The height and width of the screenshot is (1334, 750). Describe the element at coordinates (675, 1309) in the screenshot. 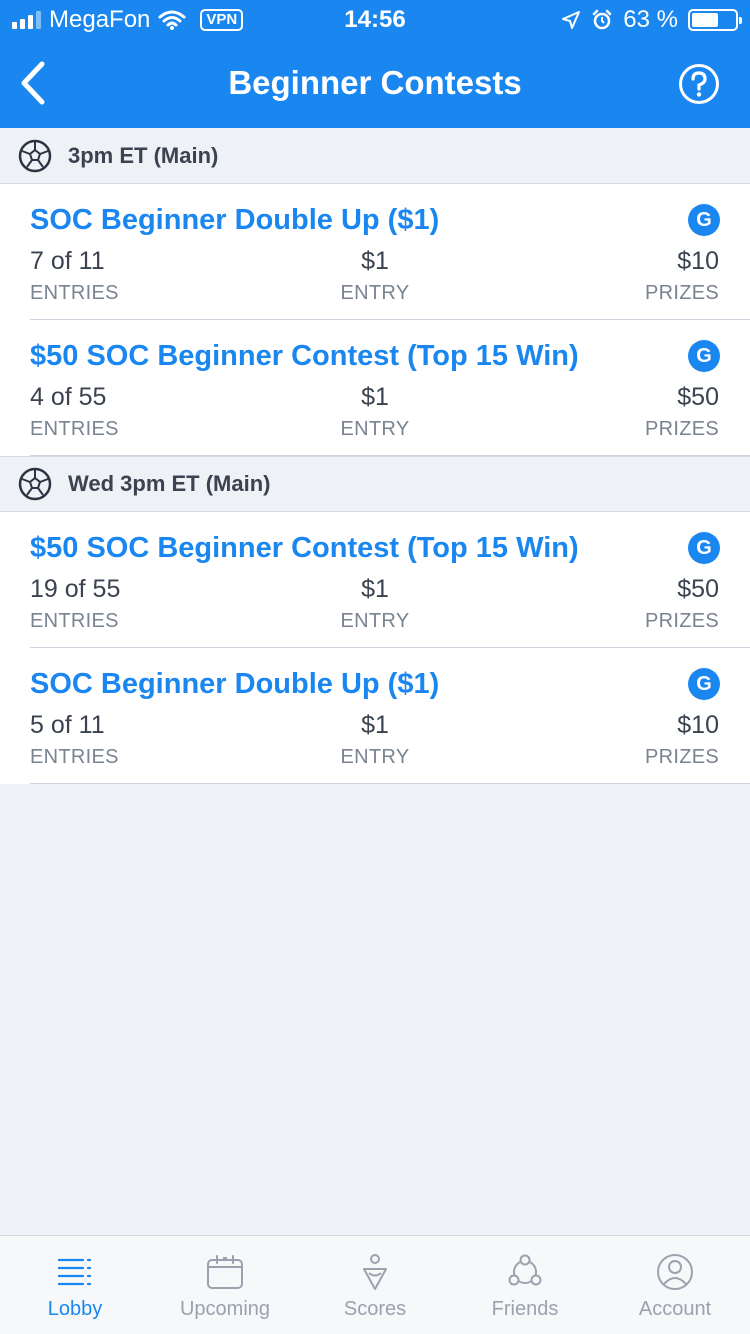

I see `tab-label: Account` at that location.